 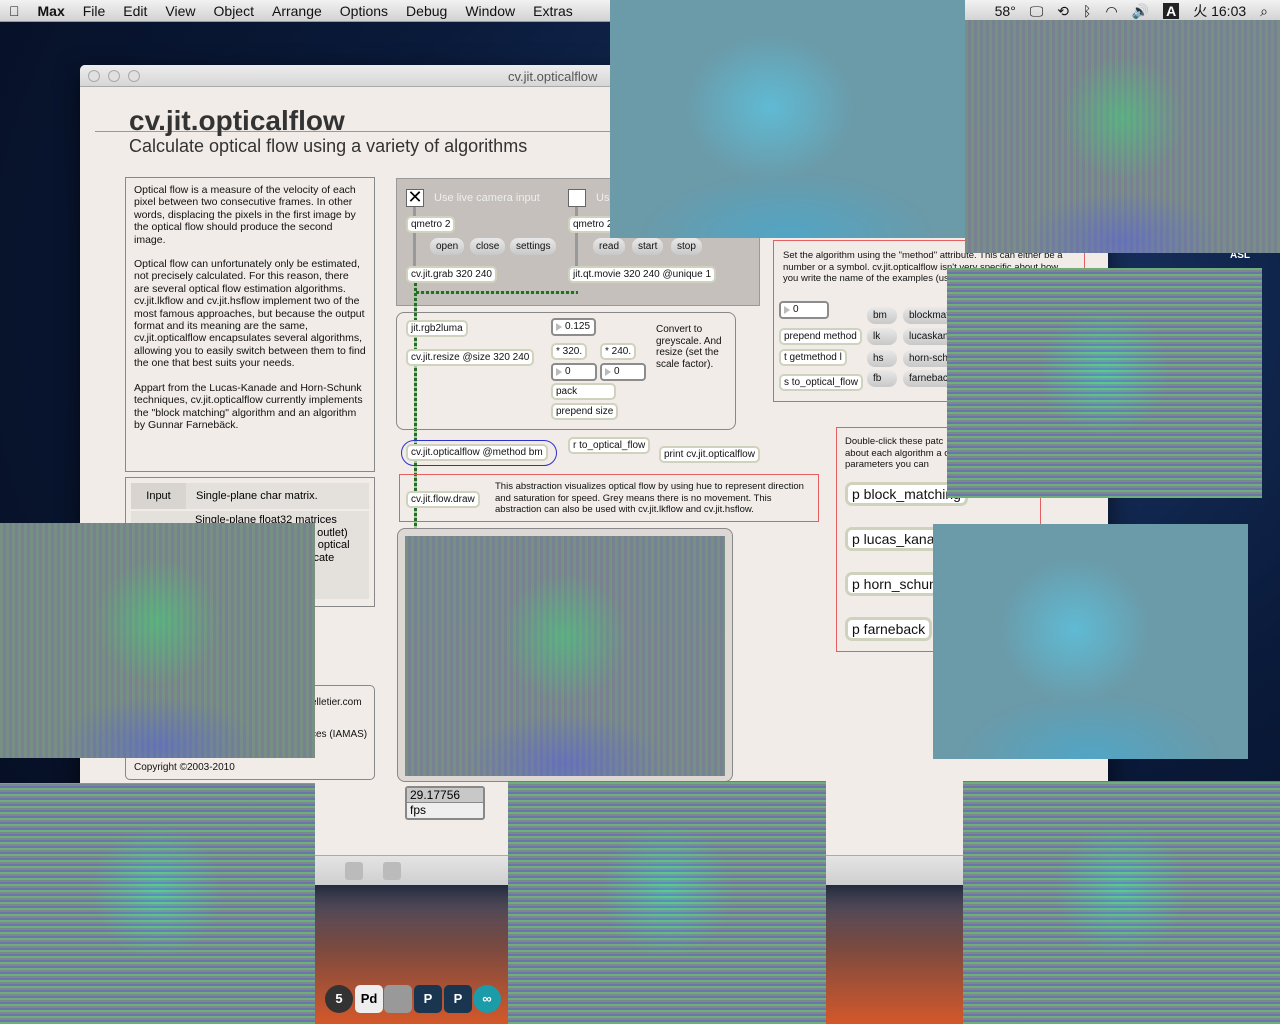 What do you see at coordinates (94, 76) in the screenshot?
I see `close-button` at bounding box center [94, 76].